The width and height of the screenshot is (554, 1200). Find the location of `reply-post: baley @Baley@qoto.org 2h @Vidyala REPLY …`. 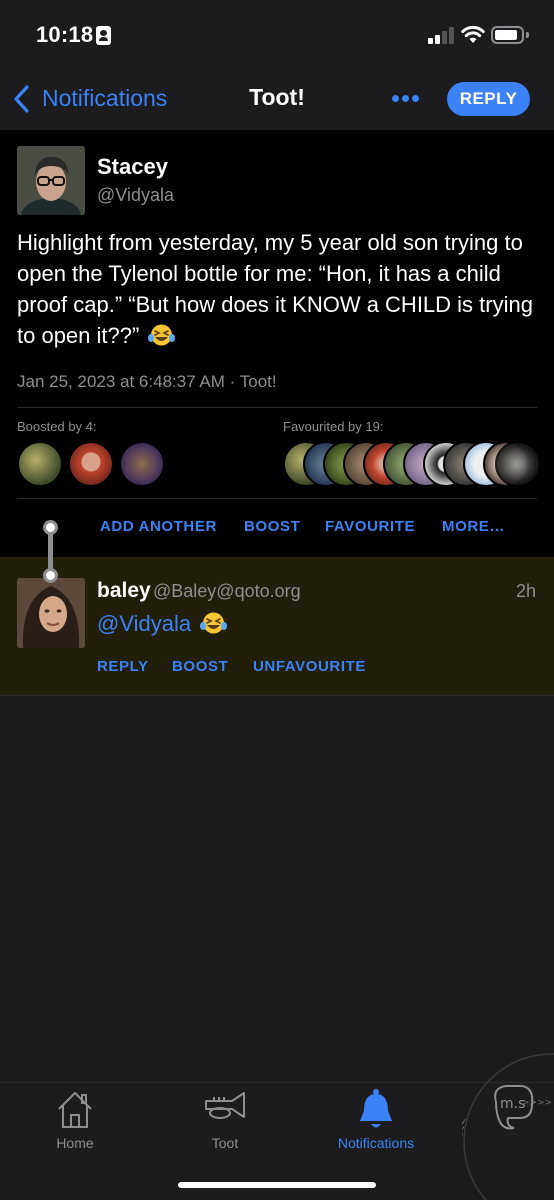

reply-post: baley @Baley@qoto.org 2h @Vidyala REPLY … is located at coordinates (277, 626).